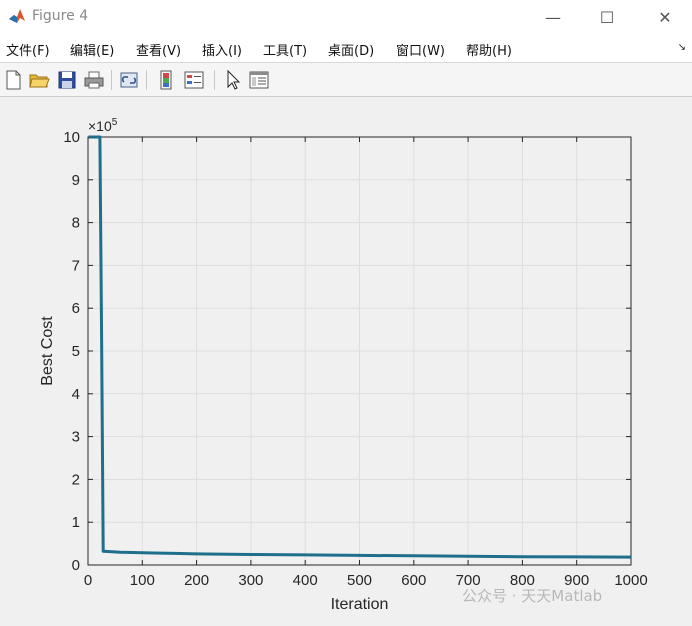  Describe the element at coordinates (532, 596) in the screenshot. I see `watermark-text: 公众号 · 天天Matlab` at that location.